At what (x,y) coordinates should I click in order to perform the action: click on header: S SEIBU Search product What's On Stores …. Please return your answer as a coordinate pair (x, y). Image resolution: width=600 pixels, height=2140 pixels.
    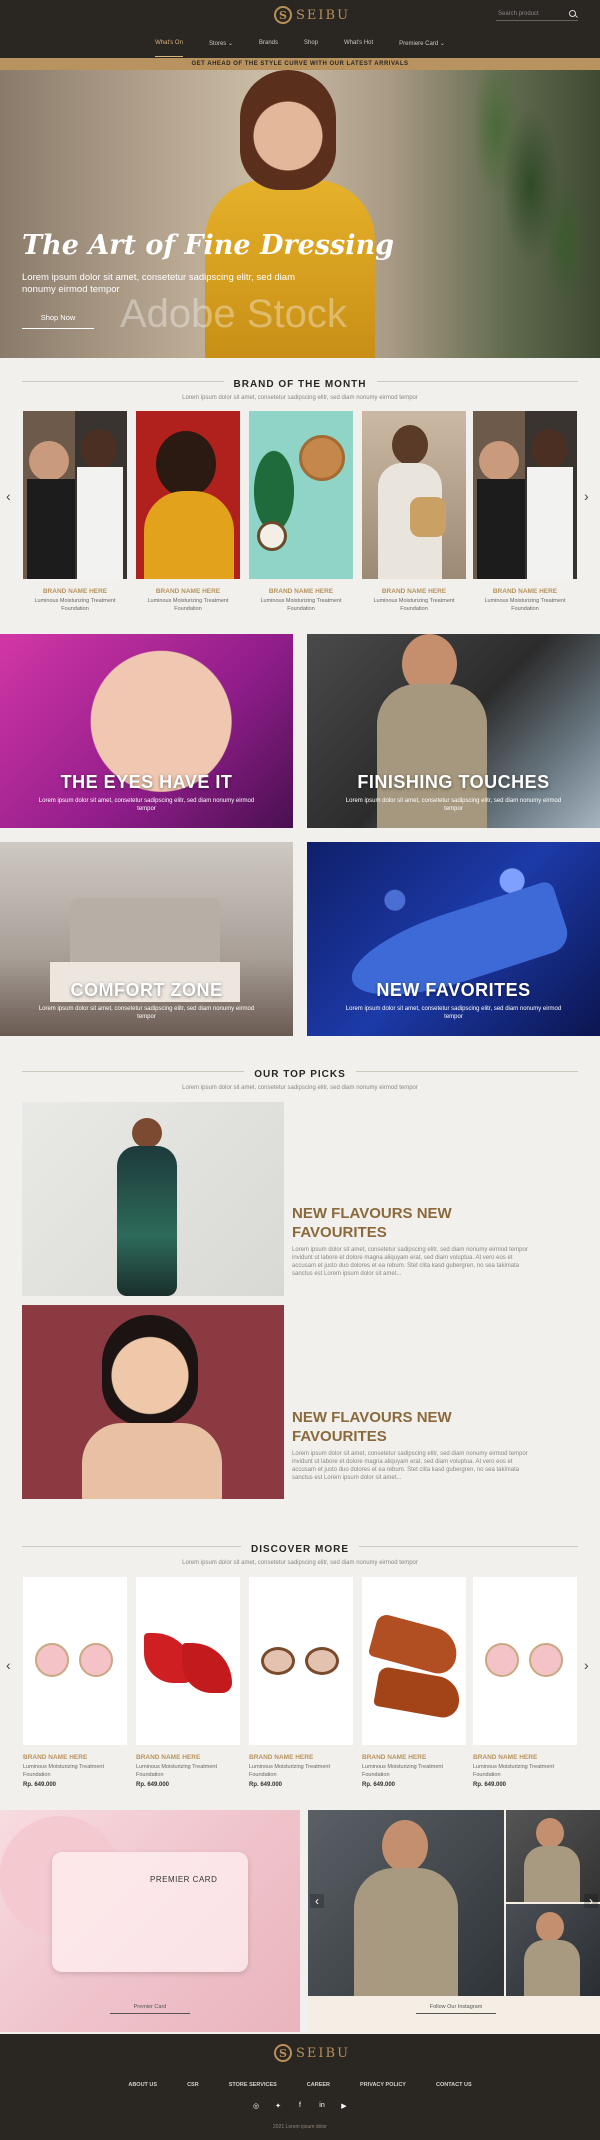
    Looking at the image, I should click on (300, 29).